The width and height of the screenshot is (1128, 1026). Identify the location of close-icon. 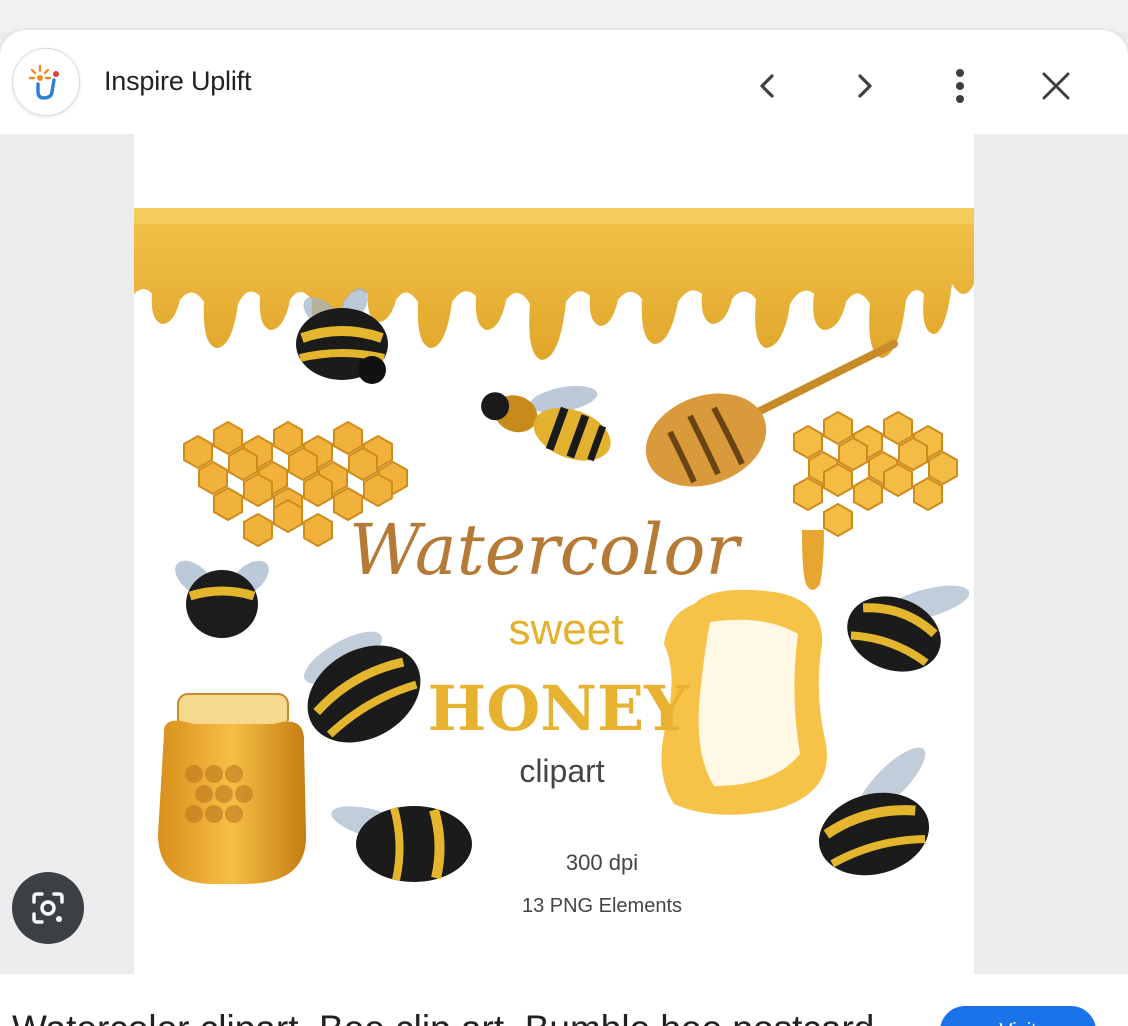
(1056, 86).